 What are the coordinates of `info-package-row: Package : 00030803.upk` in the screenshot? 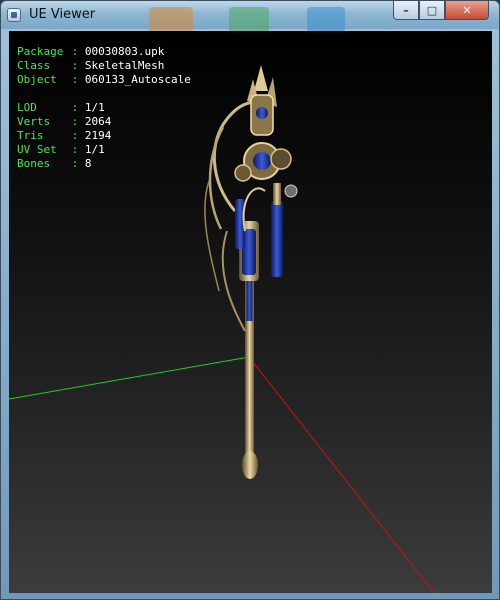 It's located at (91, 51).